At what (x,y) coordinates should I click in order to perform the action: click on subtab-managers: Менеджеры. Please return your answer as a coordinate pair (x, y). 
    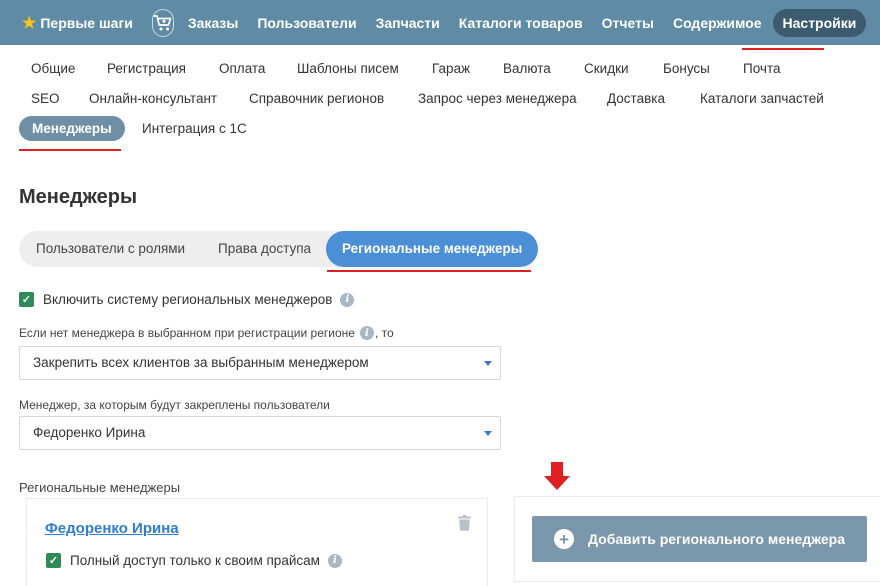
    Looking at the image, I should click on (72, 128).